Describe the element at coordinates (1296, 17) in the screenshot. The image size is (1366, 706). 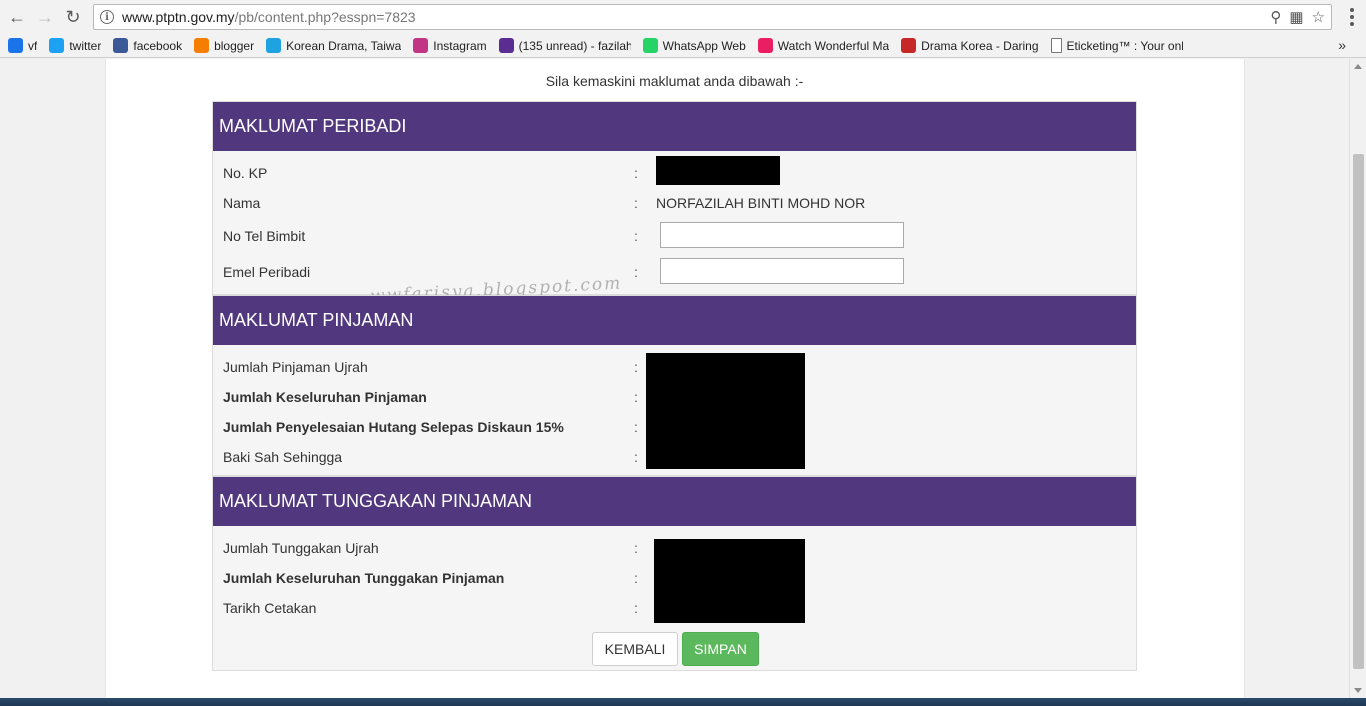
I see `translate-icon: ▦` at that location.